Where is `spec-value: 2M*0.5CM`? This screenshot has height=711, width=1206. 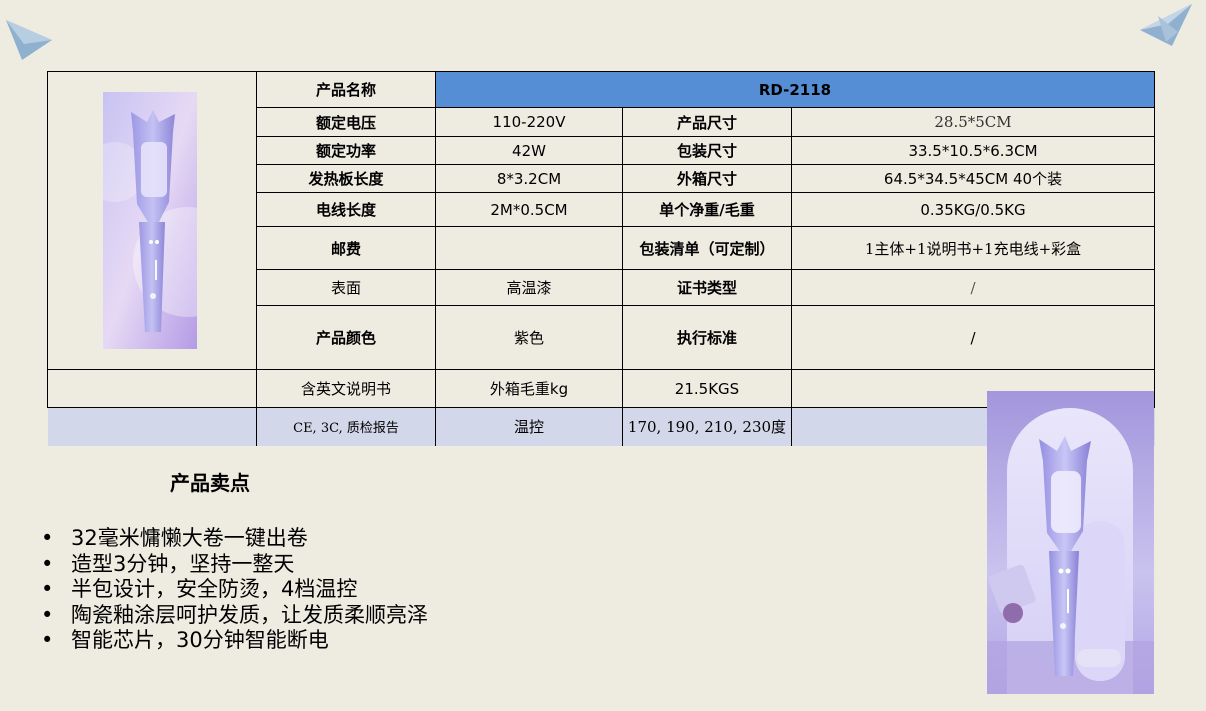
spec-value: 2M*0.5CM is located at coordinates (529, 209).